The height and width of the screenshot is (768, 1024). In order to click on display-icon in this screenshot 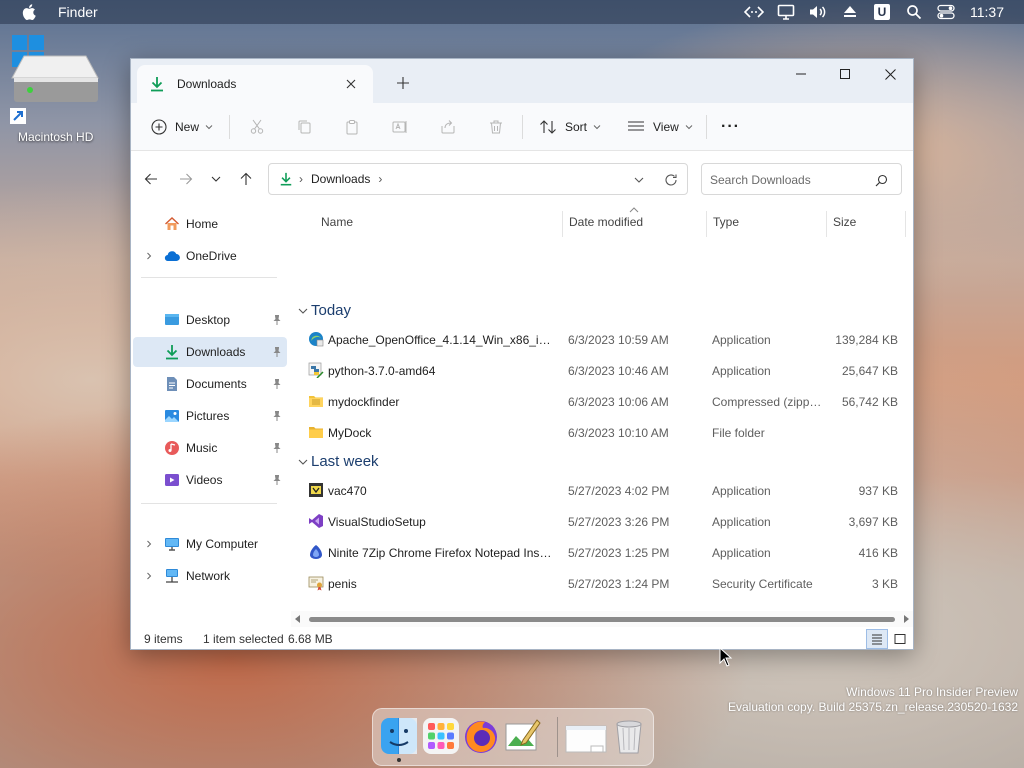, I will do `click(786, 12)`.